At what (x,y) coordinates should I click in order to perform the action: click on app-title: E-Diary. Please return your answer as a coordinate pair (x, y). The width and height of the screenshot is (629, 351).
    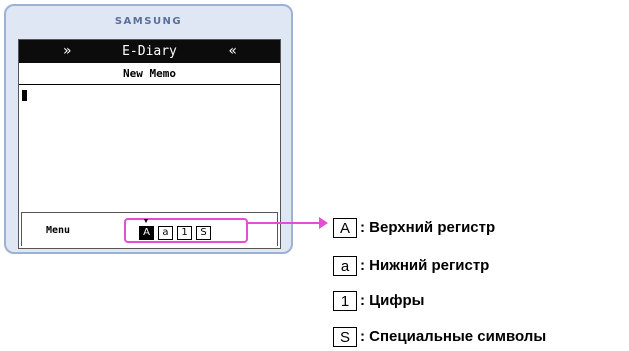
    Looking at the image, I should click on (149, 51).